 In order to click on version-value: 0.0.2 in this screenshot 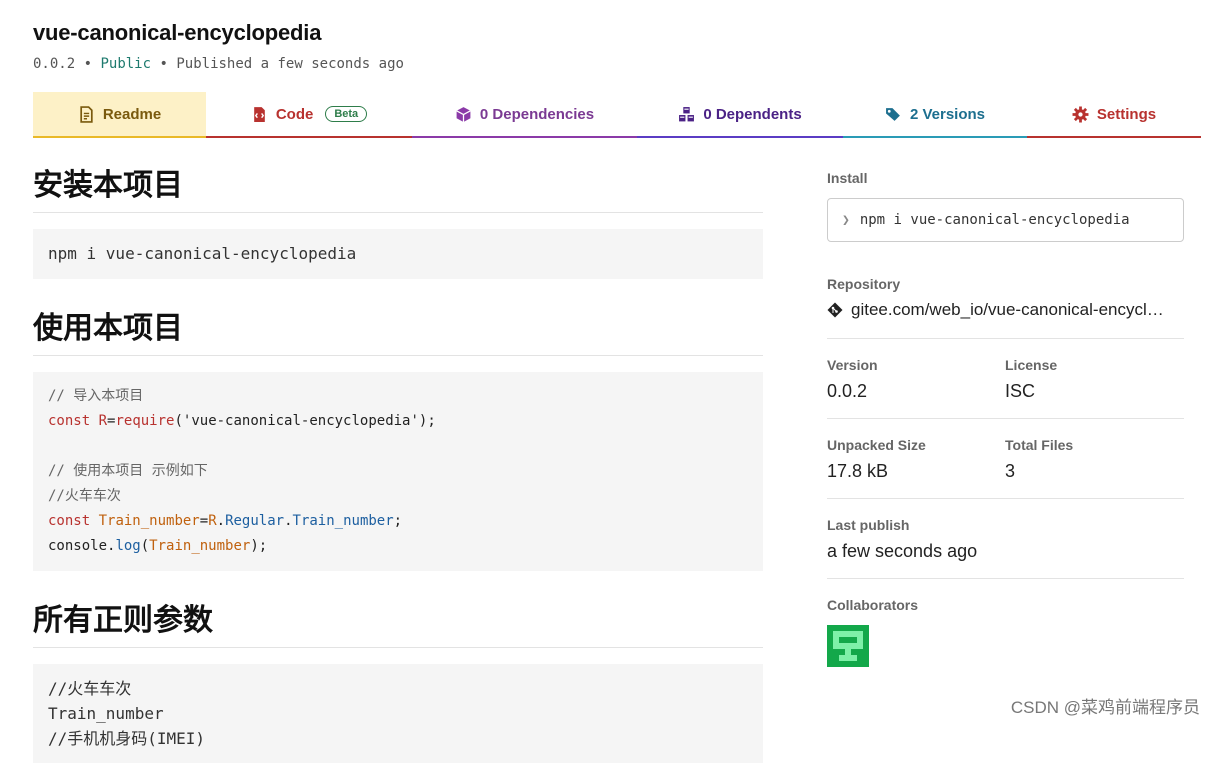, I will do `click(847, 391)`.